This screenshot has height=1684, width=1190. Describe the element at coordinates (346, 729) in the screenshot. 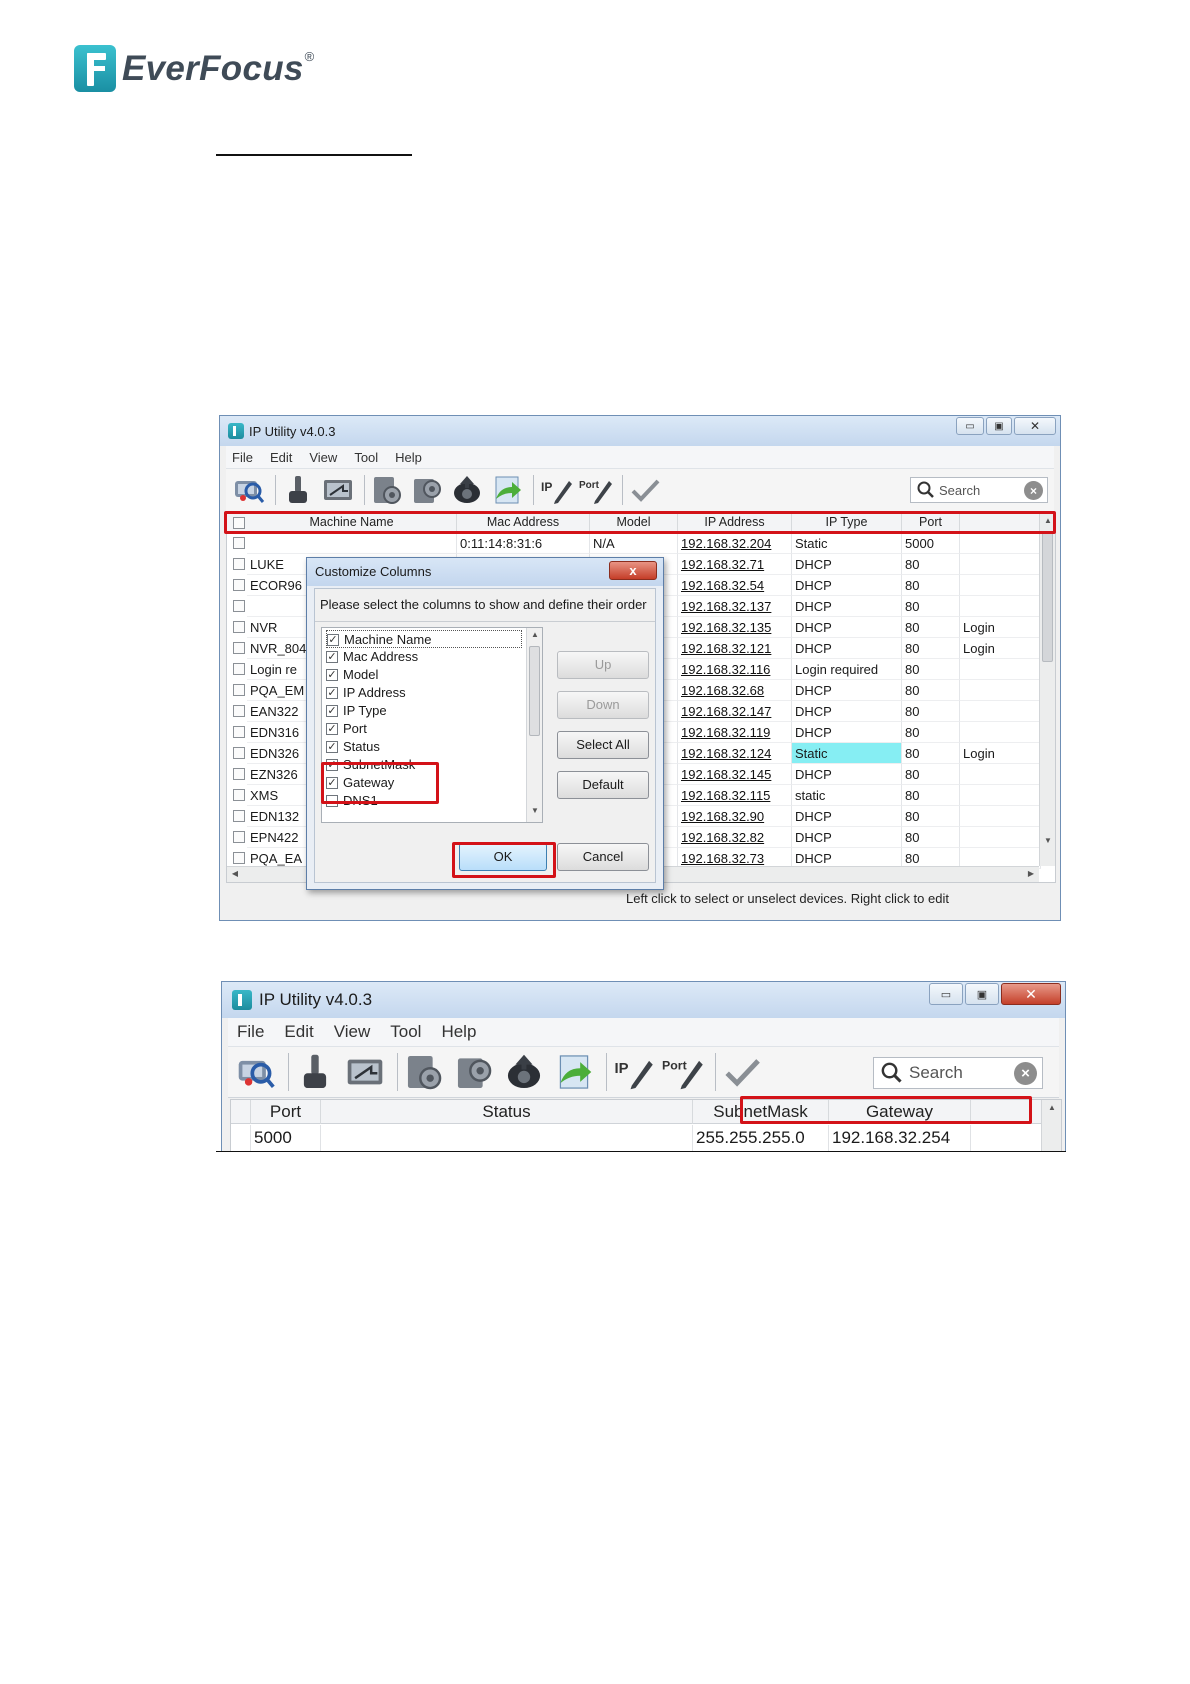

I see `column-option: ✓ Port` at that location.